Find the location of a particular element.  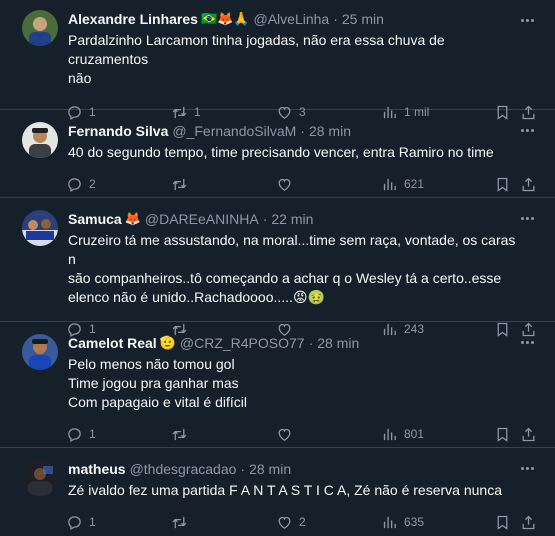

author-emojis: 🇧🇷🦊🙏 is located at coordinates (225, 18).